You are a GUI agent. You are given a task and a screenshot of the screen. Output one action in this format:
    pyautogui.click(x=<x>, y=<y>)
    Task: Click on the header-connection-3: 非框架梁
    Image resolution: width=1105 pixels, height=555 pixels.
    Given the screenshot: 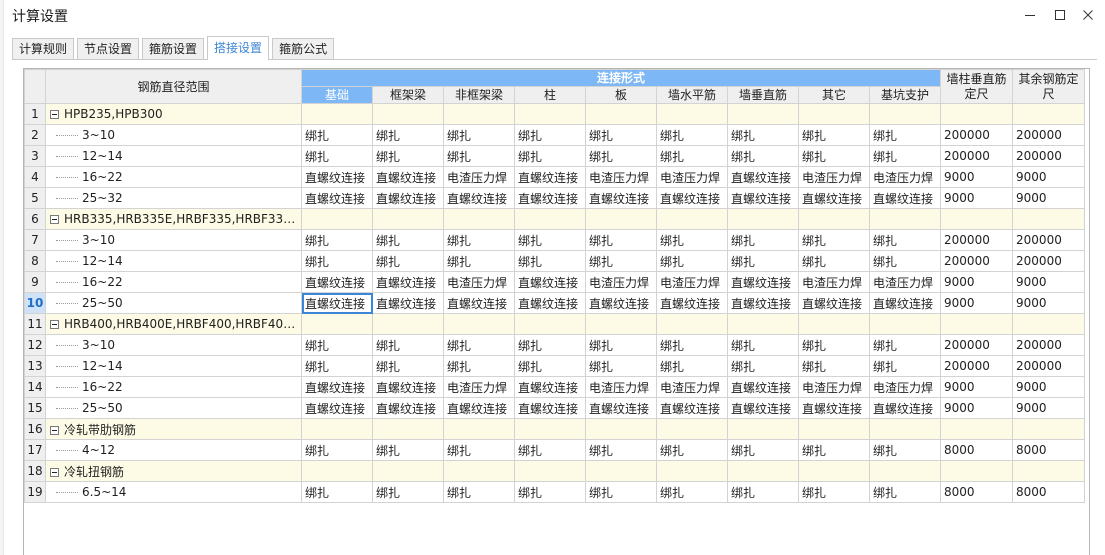 What is the action you would take?
    pyautogui.click(x=479, y=95)
    